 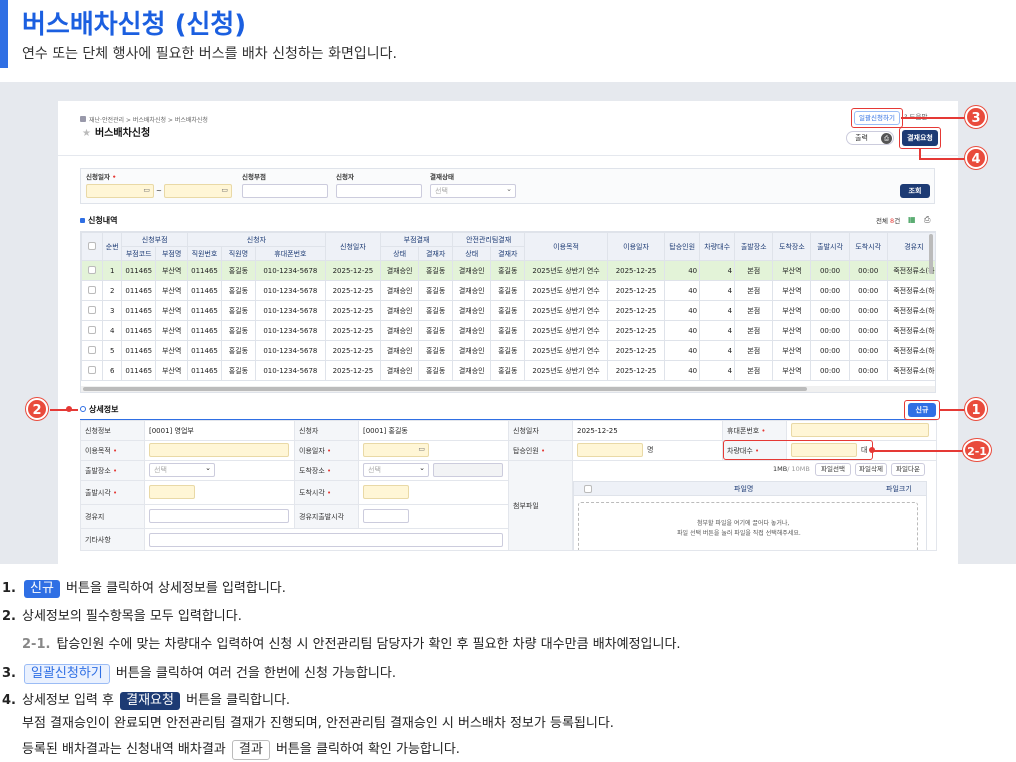 What do you see at coordinates (860, 430) in the screenshot?
I see `phone-input` at bounding box center [860, 430].